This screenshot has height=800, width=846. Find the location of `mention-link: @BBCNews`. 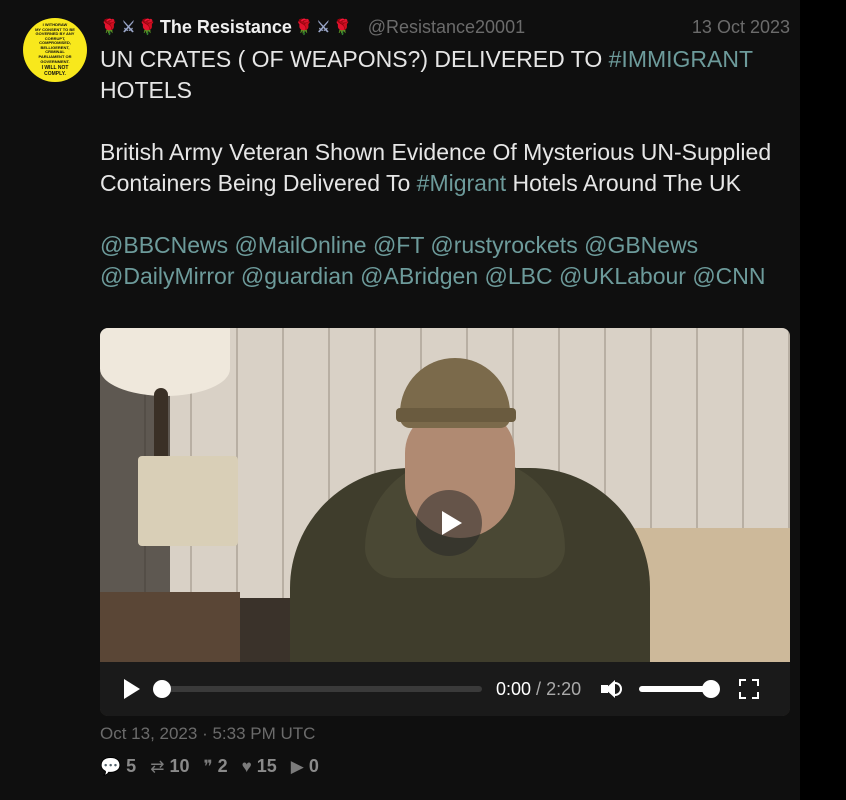

mention-link: @BBCNews is located at coordinates (164, 245).